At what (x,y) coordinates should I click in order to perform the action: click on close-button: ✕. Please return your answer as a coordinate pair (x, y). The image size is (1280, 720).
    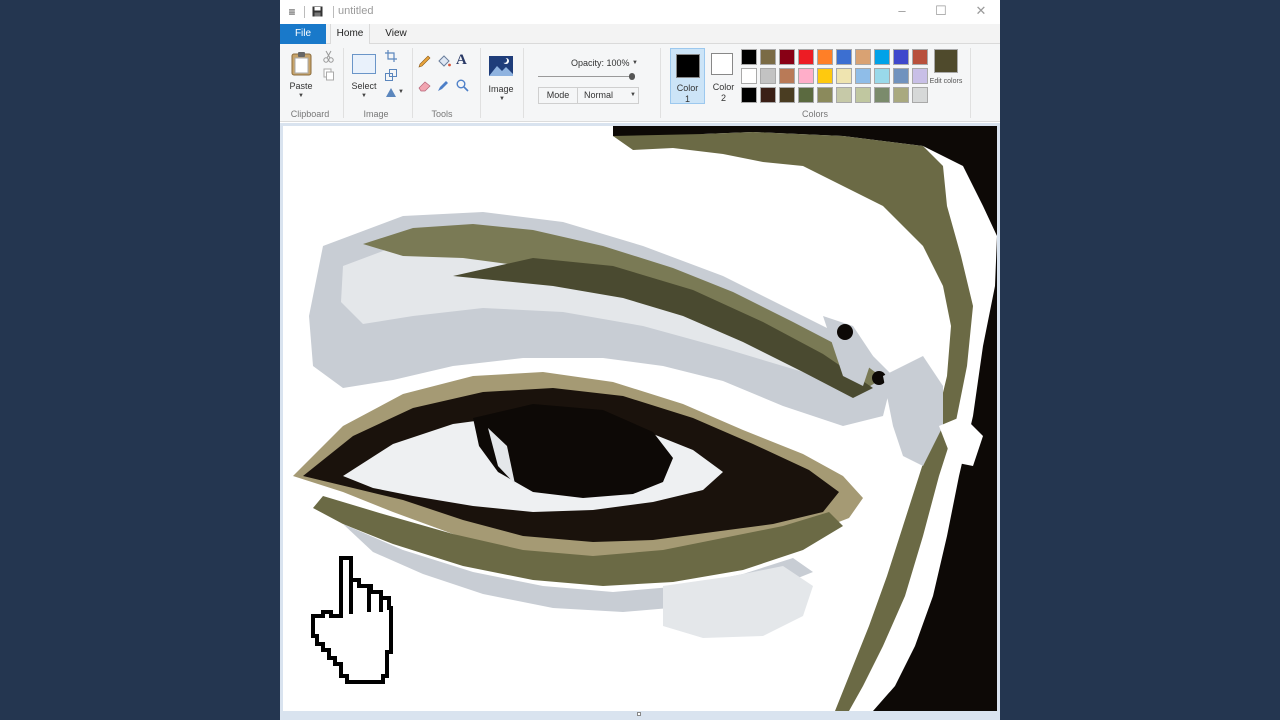
    Looking at the image, I should click on (980, 11).